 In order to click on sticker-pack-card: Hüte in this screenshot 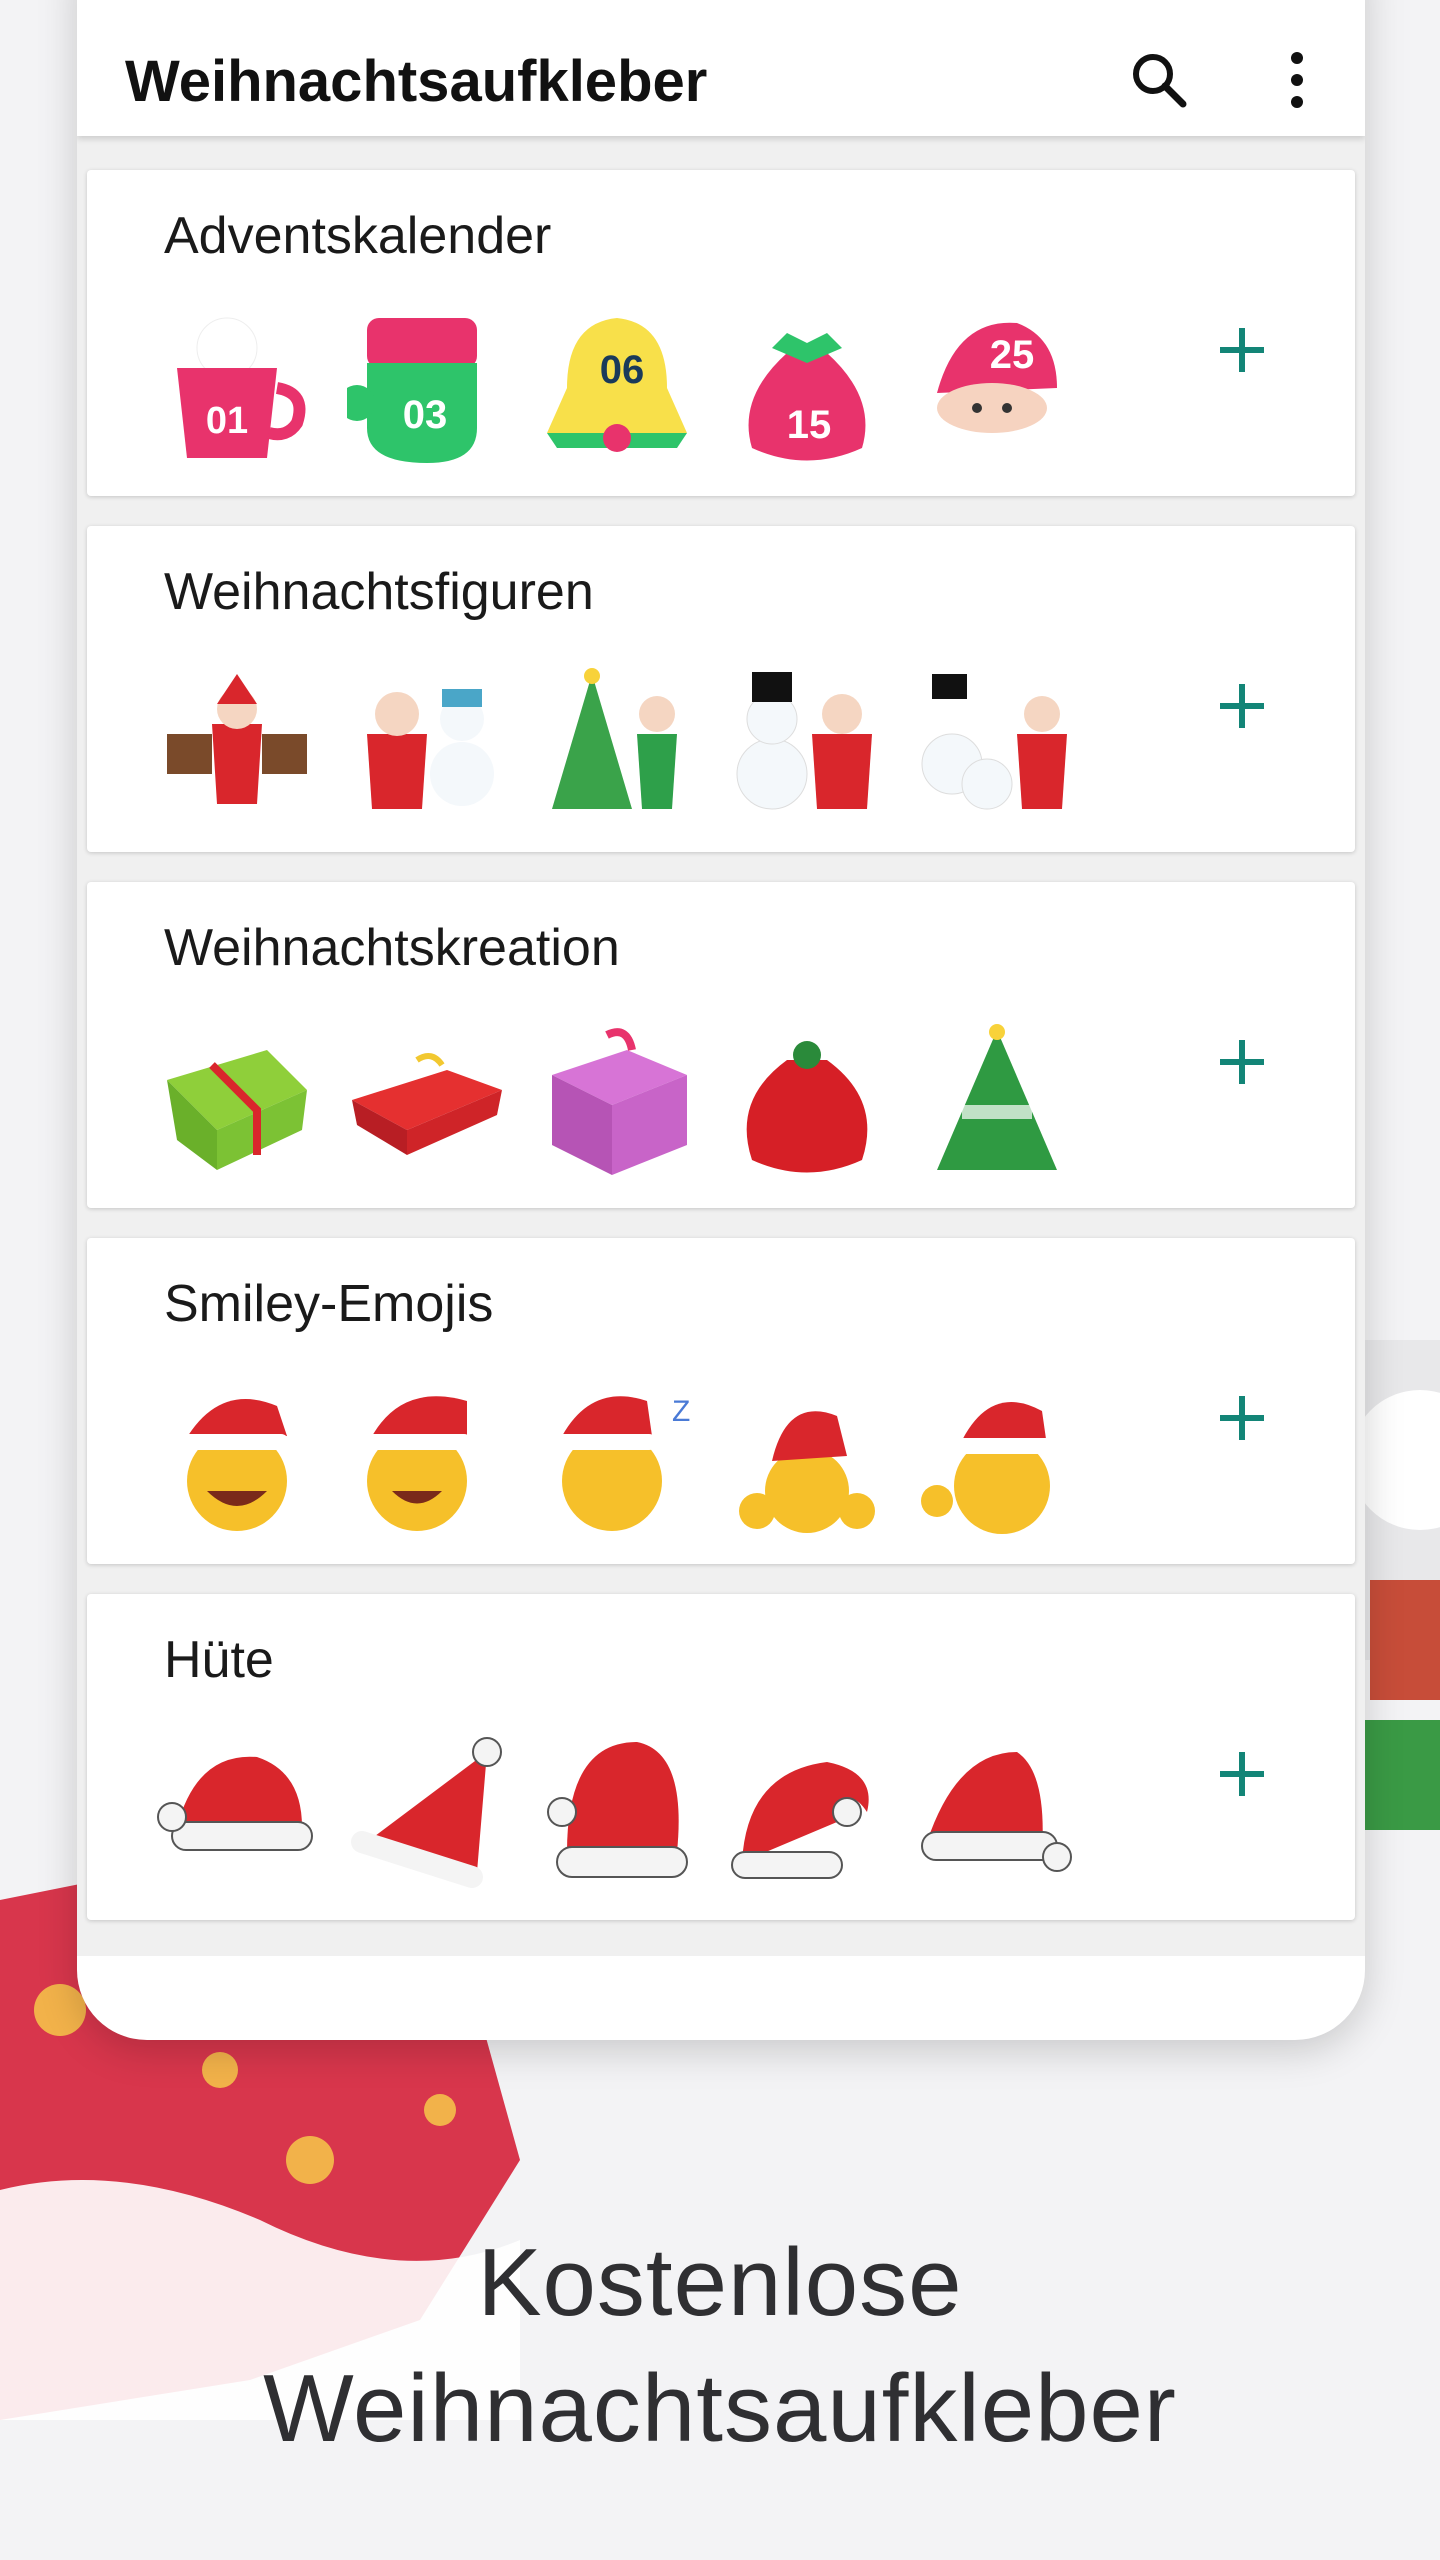, I will do `click(721, 1757)`.